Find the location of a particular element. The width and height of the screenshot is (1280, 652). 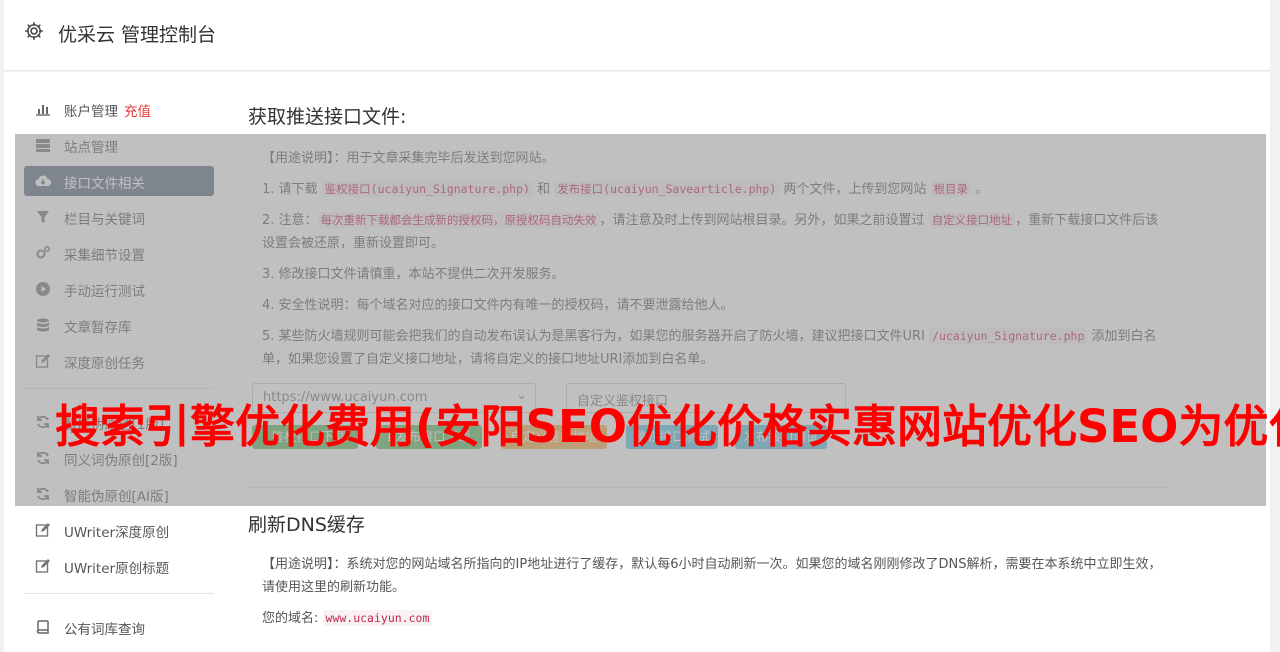

sidebar-item-account: 账户管理 充值 is located at coordinates (119, 109).